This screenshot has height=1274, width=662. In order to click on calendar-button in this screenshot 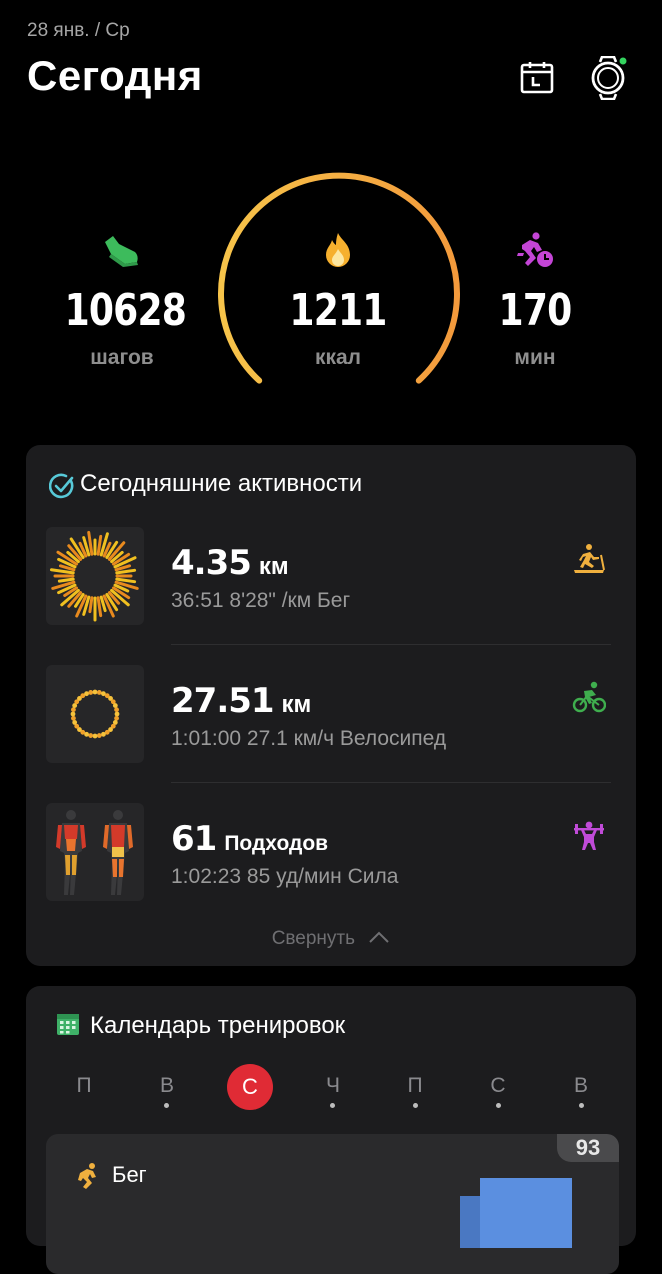, I will do `click(537, 78)`.